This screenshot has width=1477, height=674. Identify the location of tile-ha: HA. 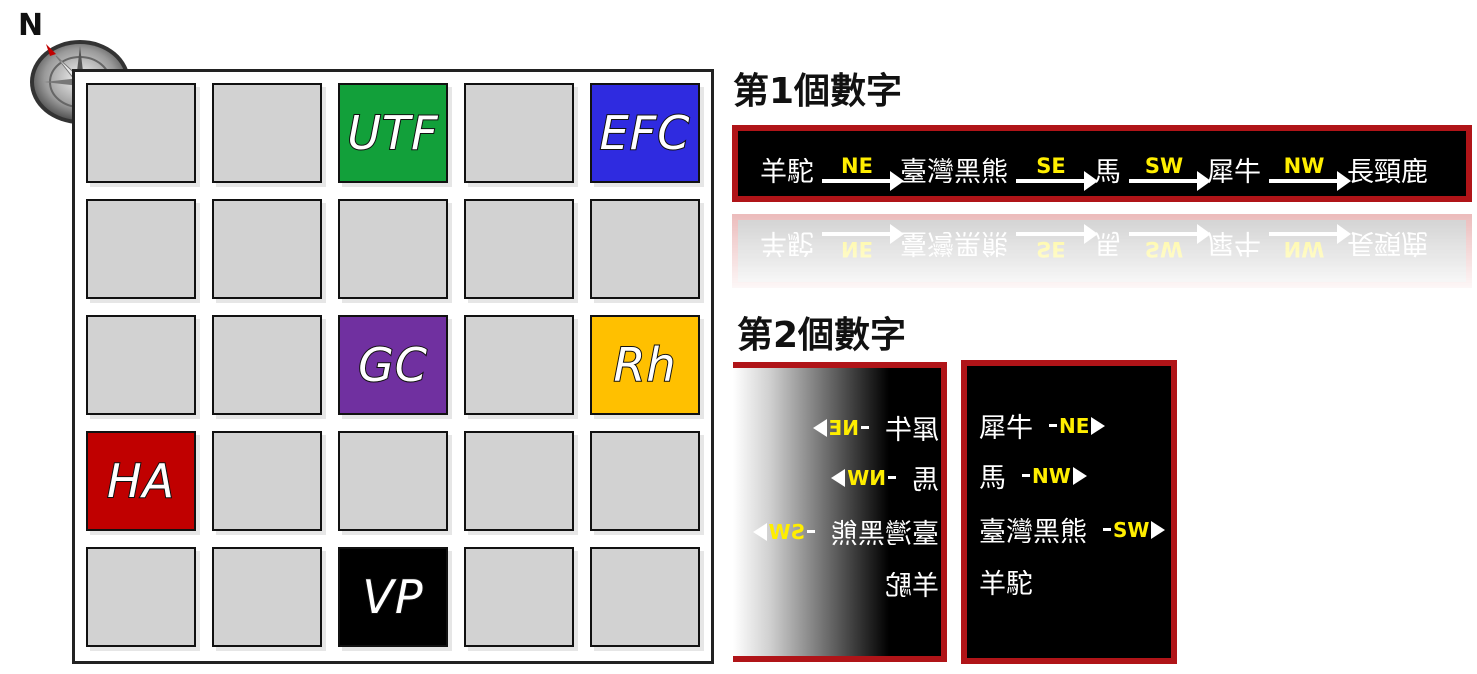
(141, 481).